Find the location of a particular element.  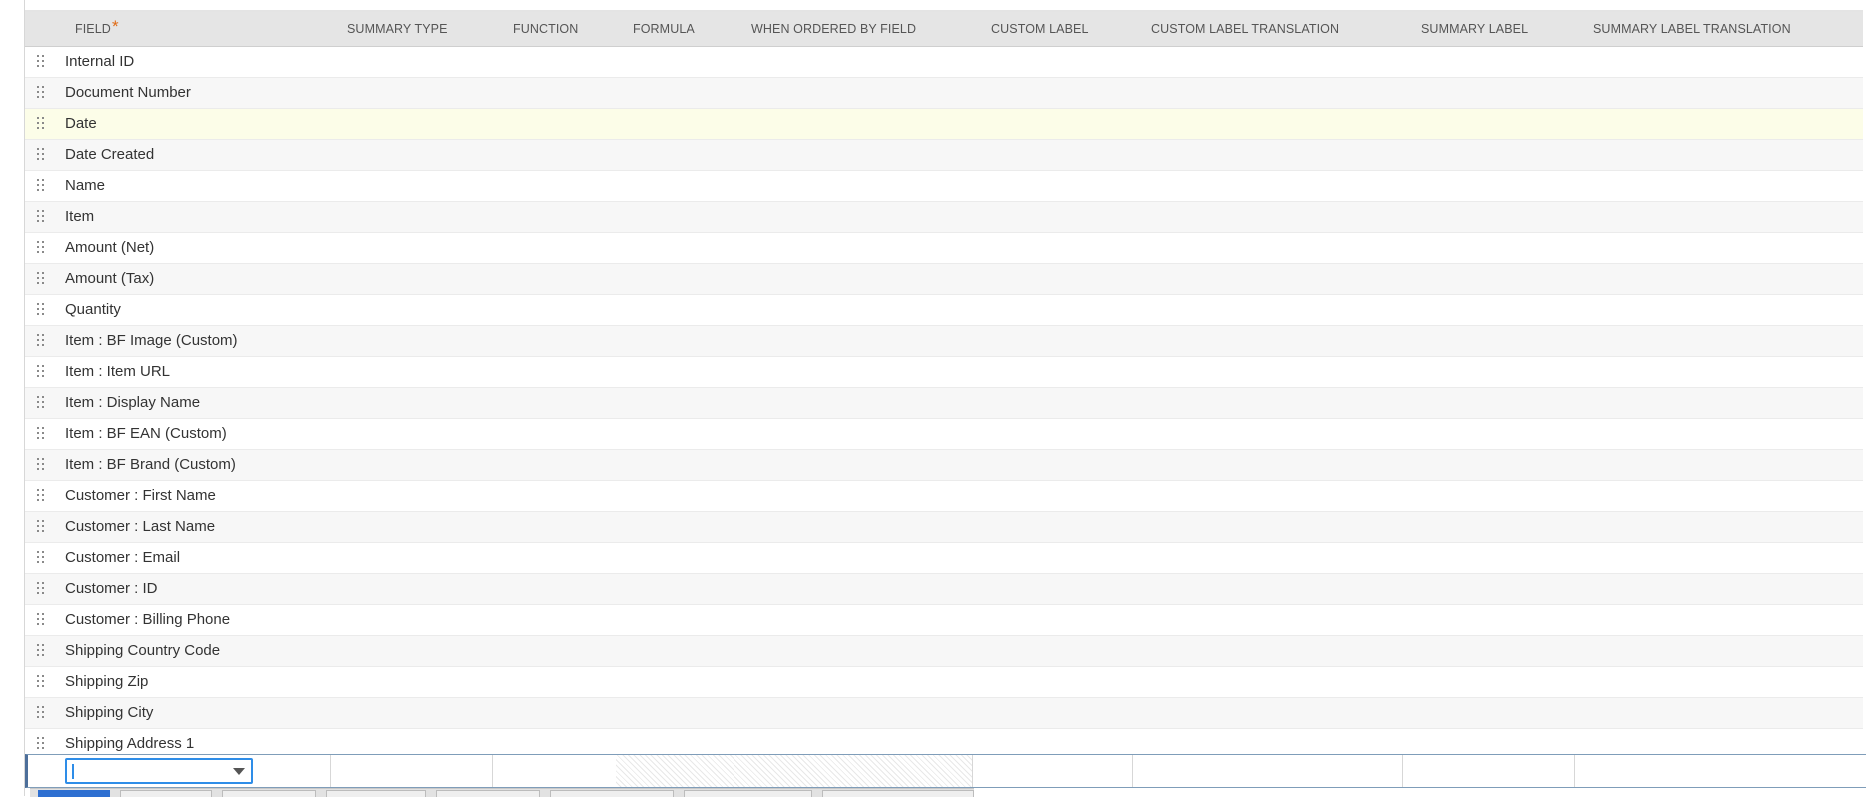

table-row: Item : BF Brand (Custom) is located at coordinates (944, 465).